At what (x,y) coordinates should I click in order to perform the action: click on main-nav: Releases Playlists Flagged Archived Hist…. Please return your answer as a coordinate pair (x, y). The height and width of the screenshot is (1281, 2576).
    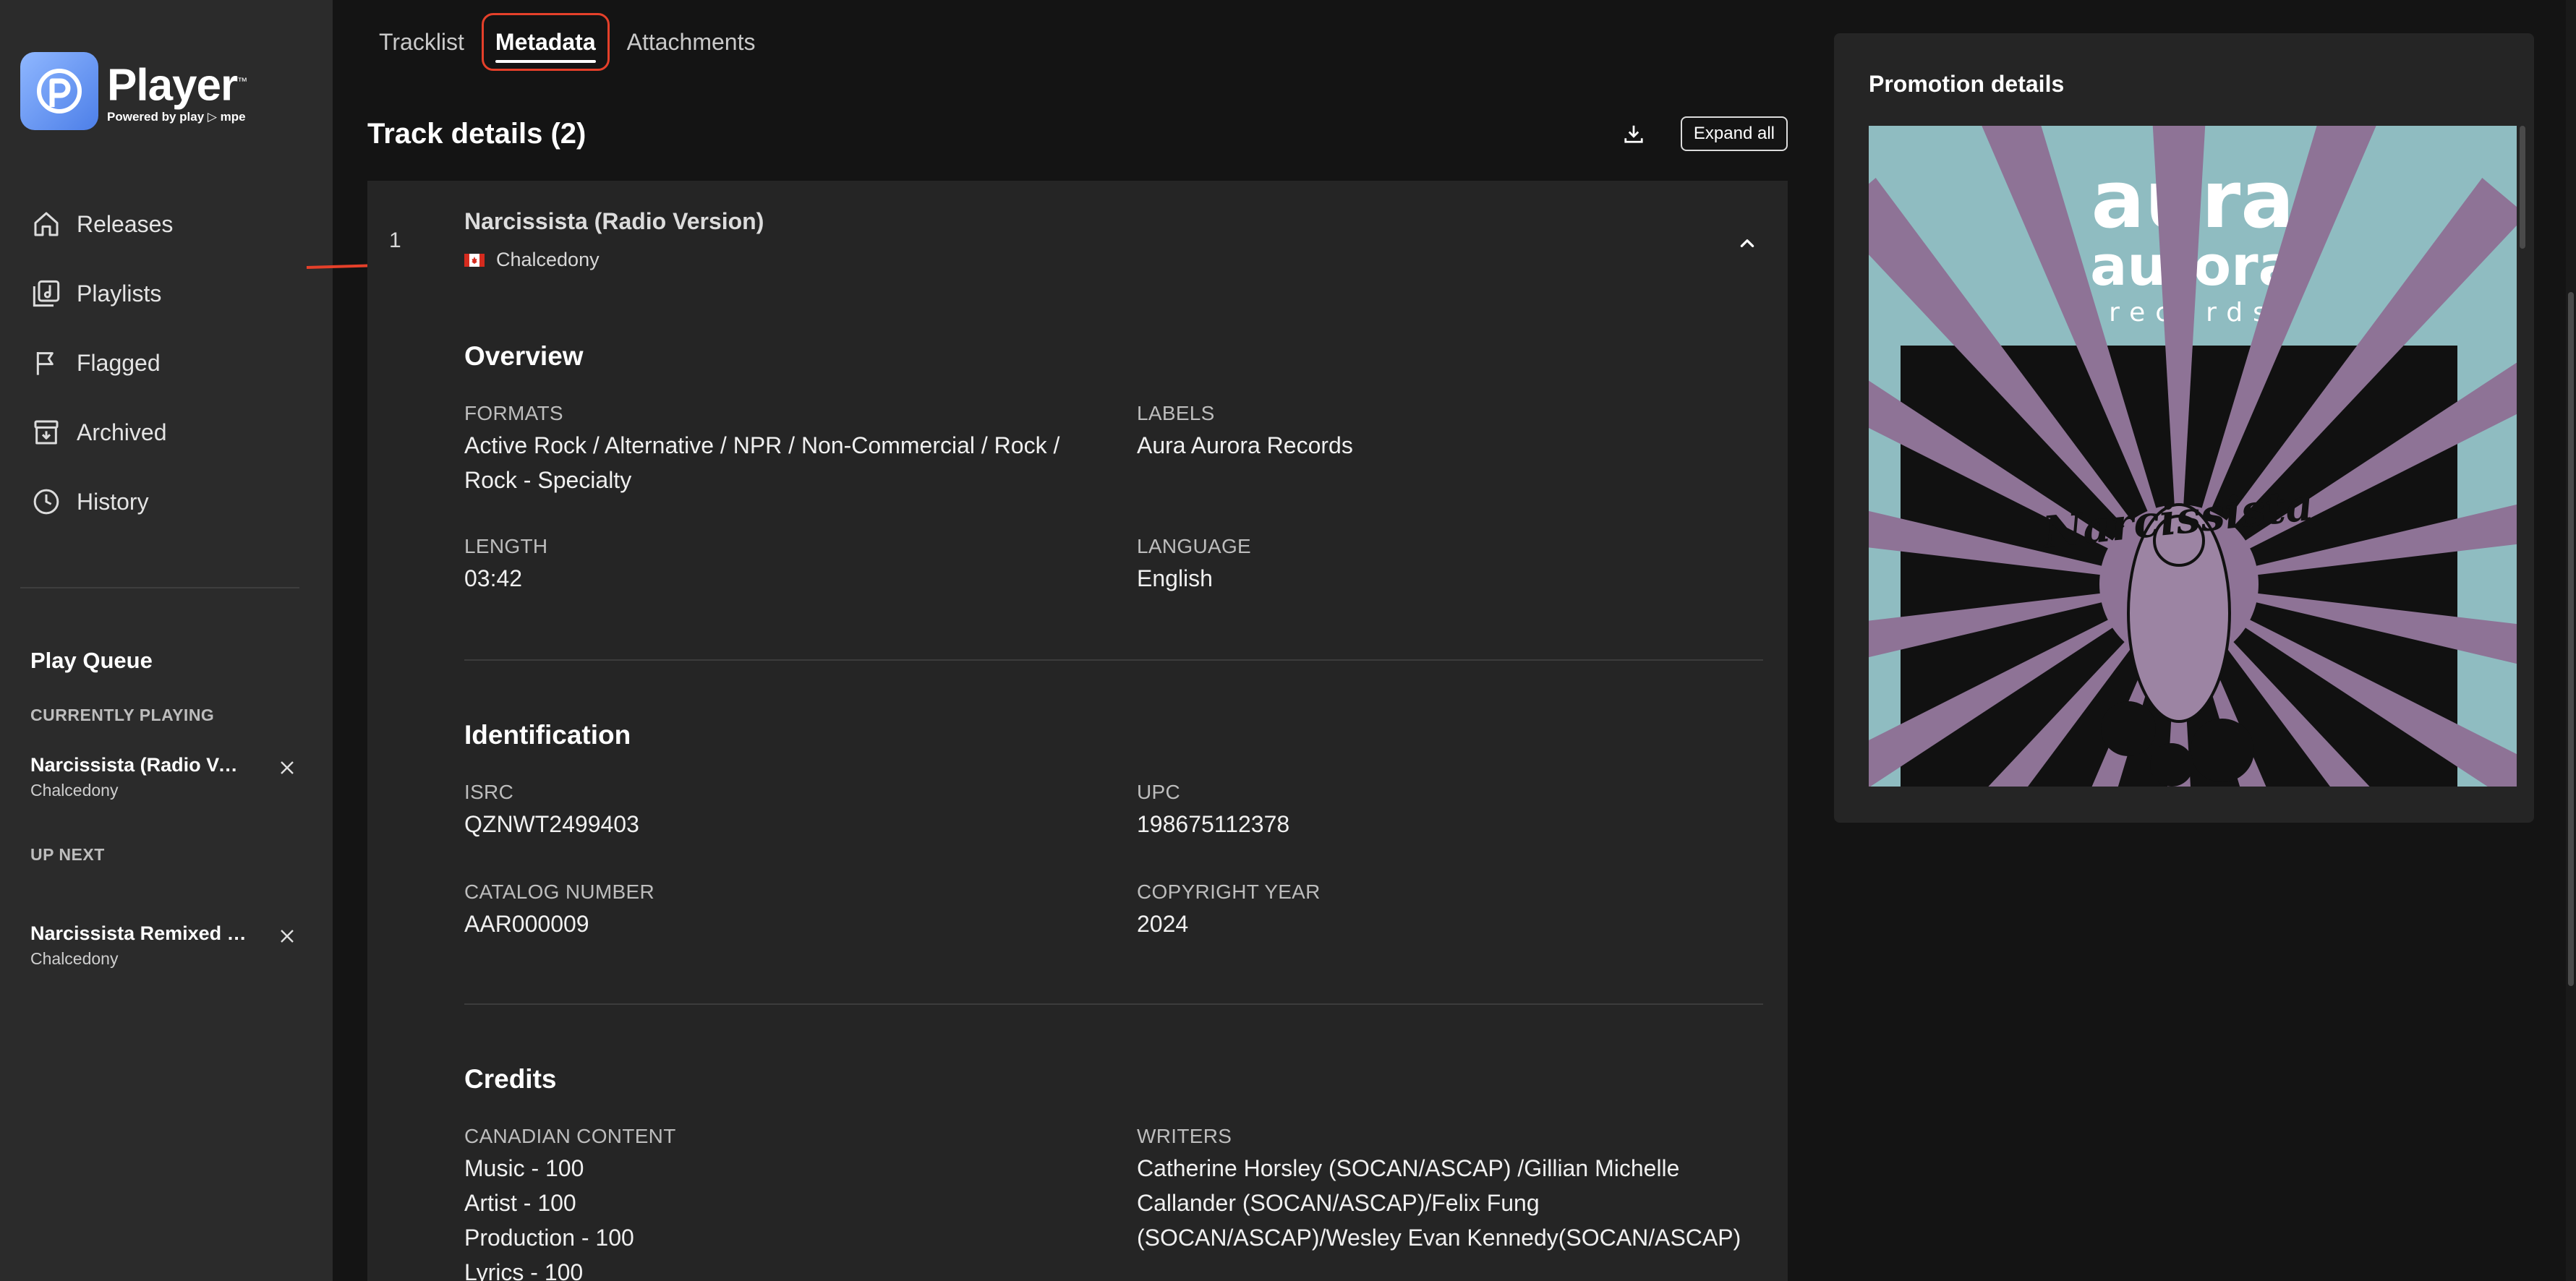
    Looking at the image, I should click on (166, 362).